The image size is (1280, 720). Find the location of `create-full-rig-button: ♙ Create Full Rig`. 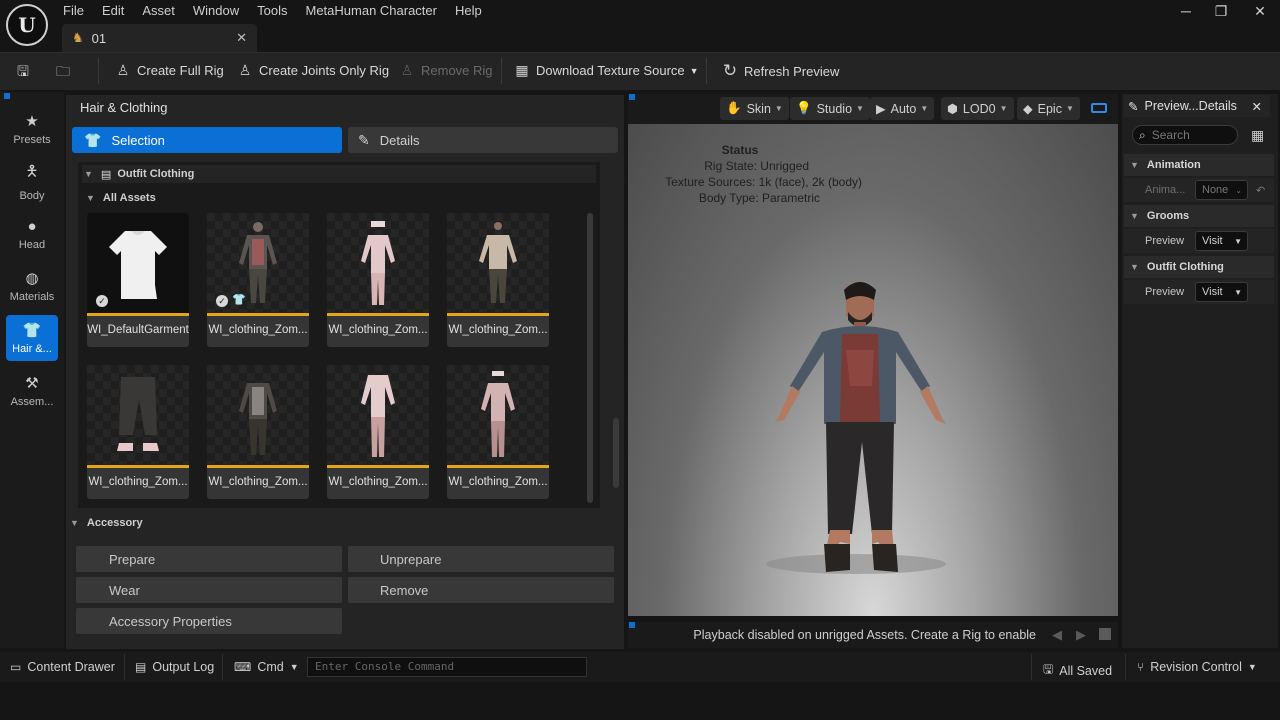

create-full-rig-button: ♙ Create Full Rig is located at coordinates (169, 70).